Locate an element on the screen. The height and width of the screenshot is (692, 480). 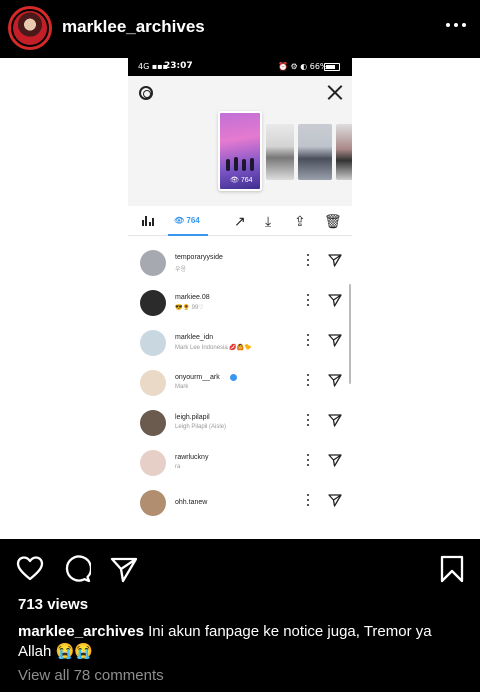
story-insights-tabs: 👁 764 ↗ ⤓ ⇪ 🗑 is located at coordinates (240, 221).